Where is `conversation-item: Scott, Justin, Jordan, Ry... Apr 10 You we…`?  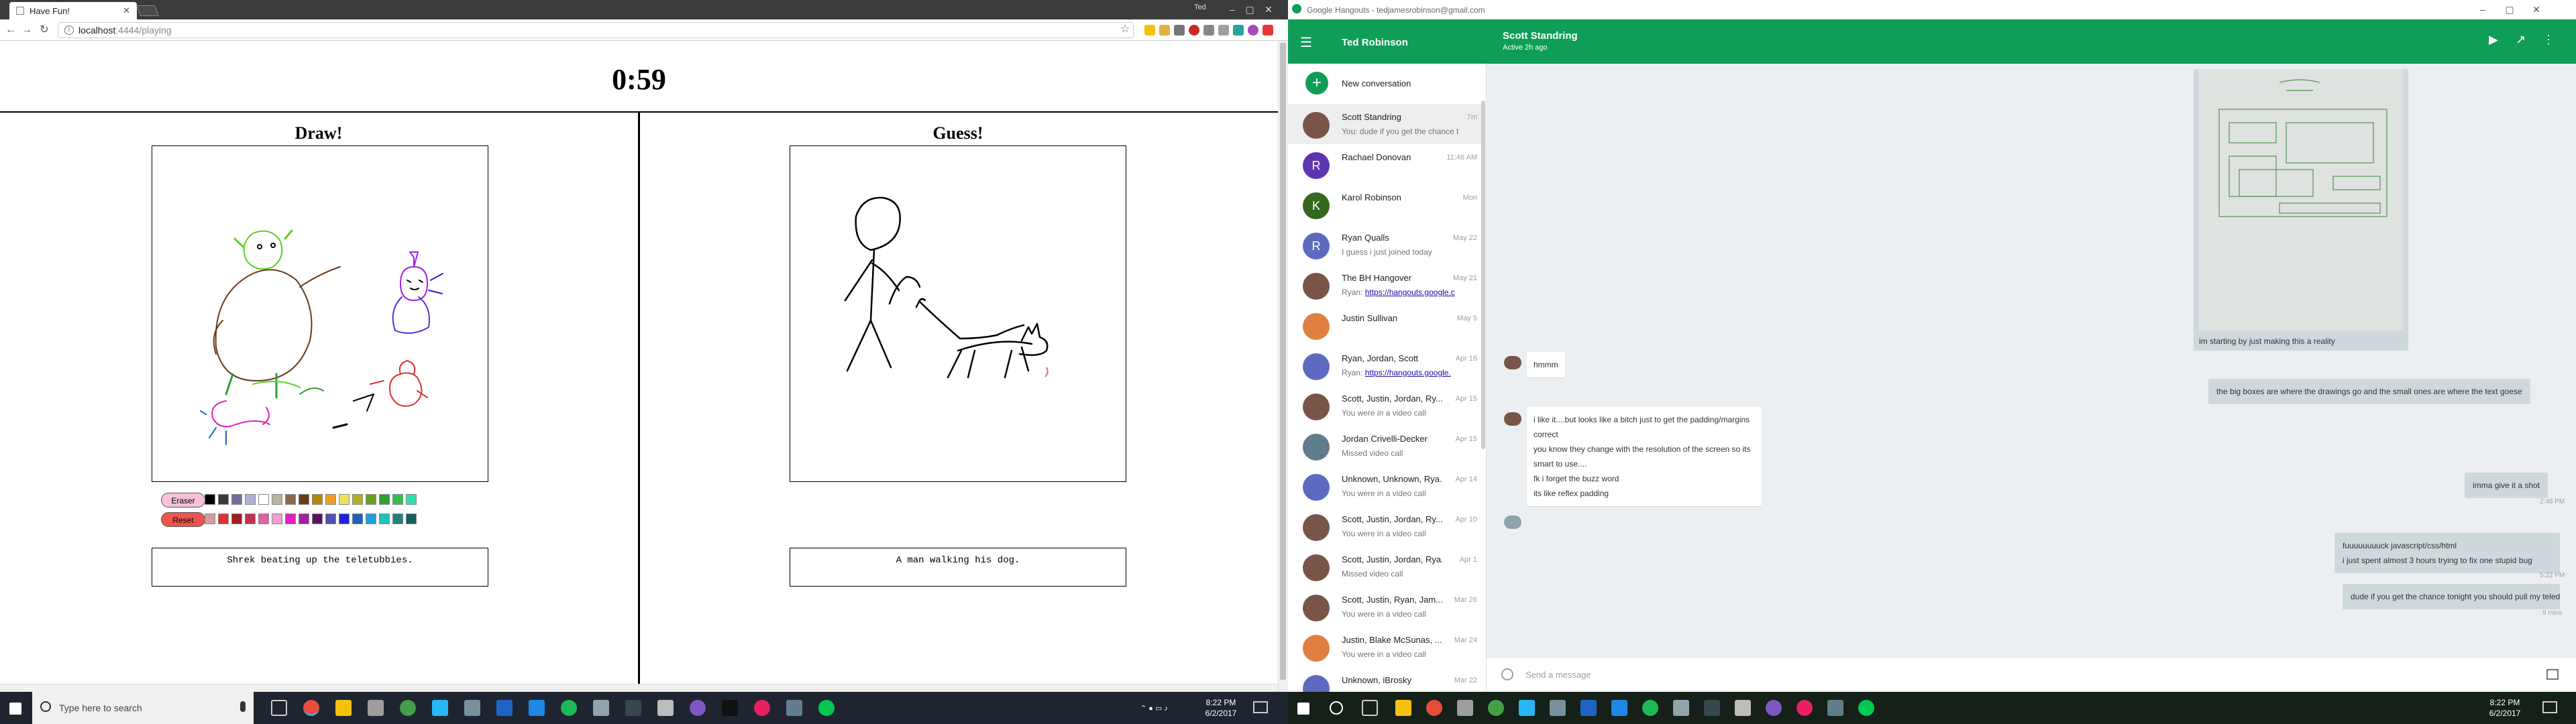 conversation-item: Scott, Justin, Jordan, Ry... Apr 10 You we… is located at coordinates (1387, 526).